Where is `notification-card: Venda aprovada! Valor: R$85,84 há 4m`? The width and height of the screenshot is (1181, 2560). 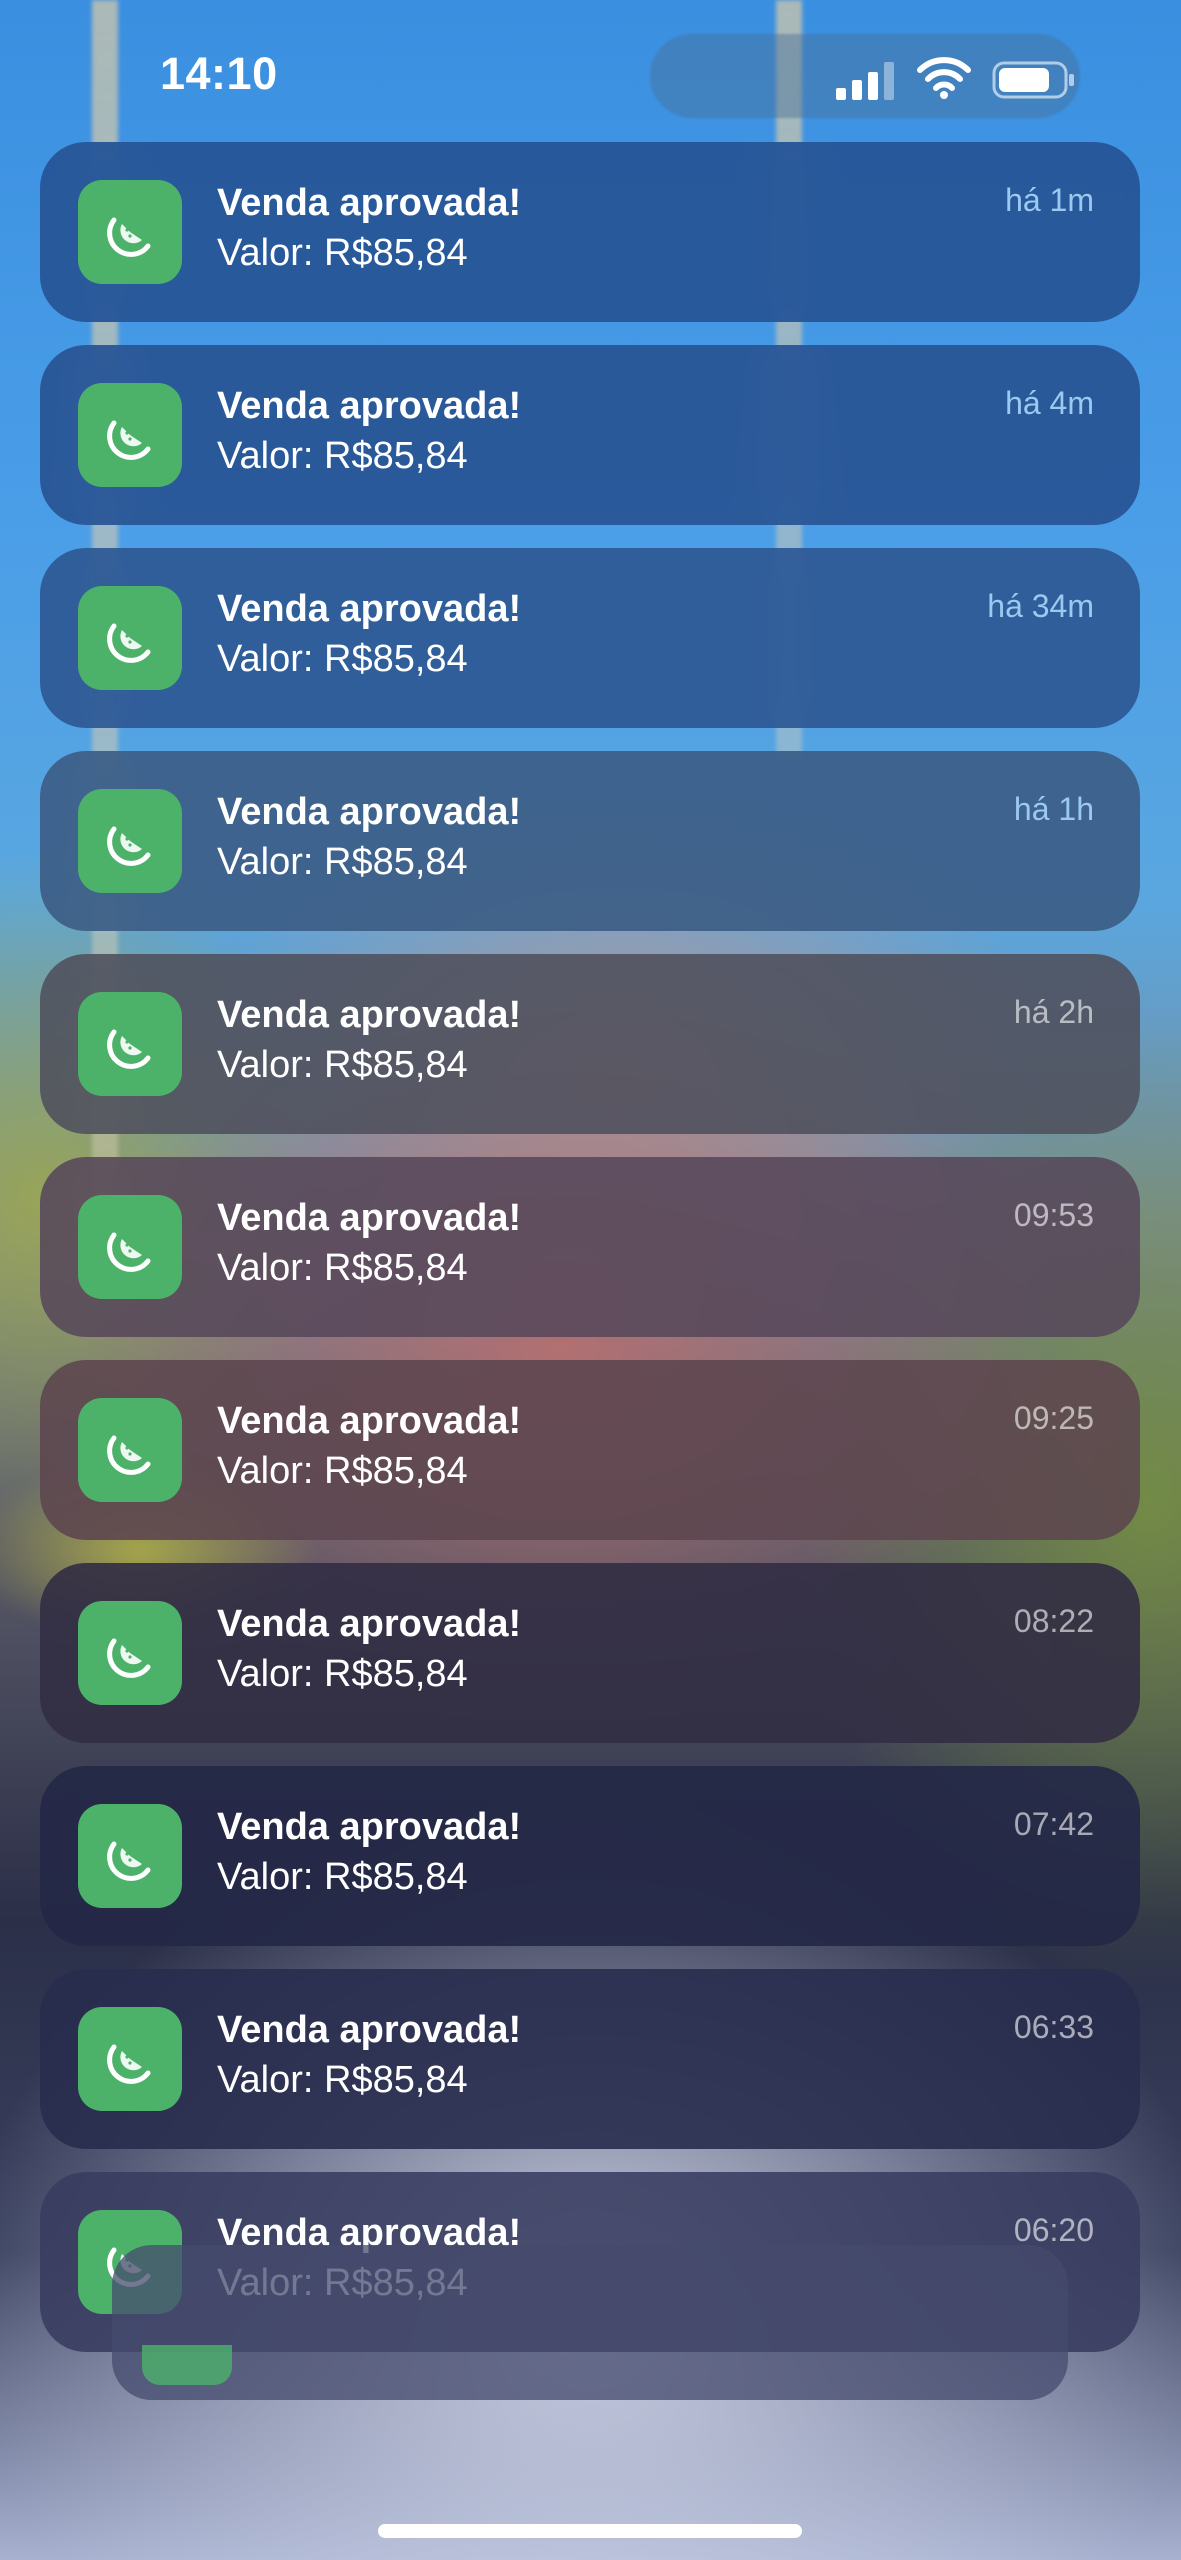
notification-card: Venda aprovada! Valor: R$85,84 há 4m is located at coordinates (590, 435).